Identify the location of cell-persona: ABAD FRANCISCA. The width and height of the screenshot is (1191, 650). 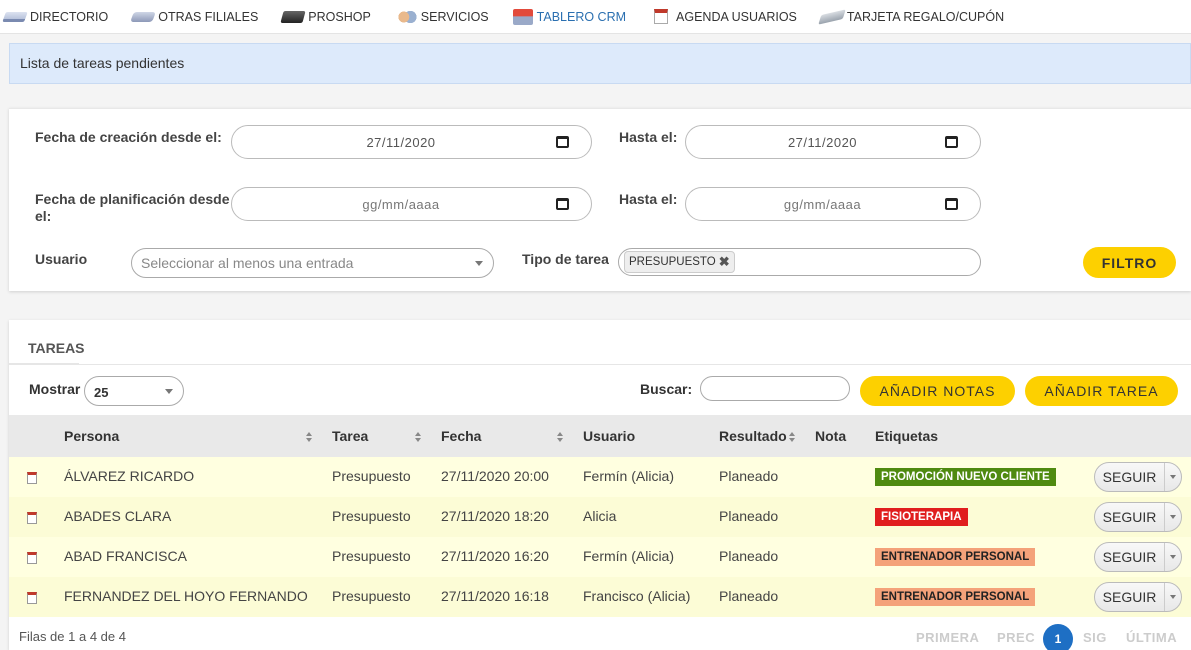
(125, 556).